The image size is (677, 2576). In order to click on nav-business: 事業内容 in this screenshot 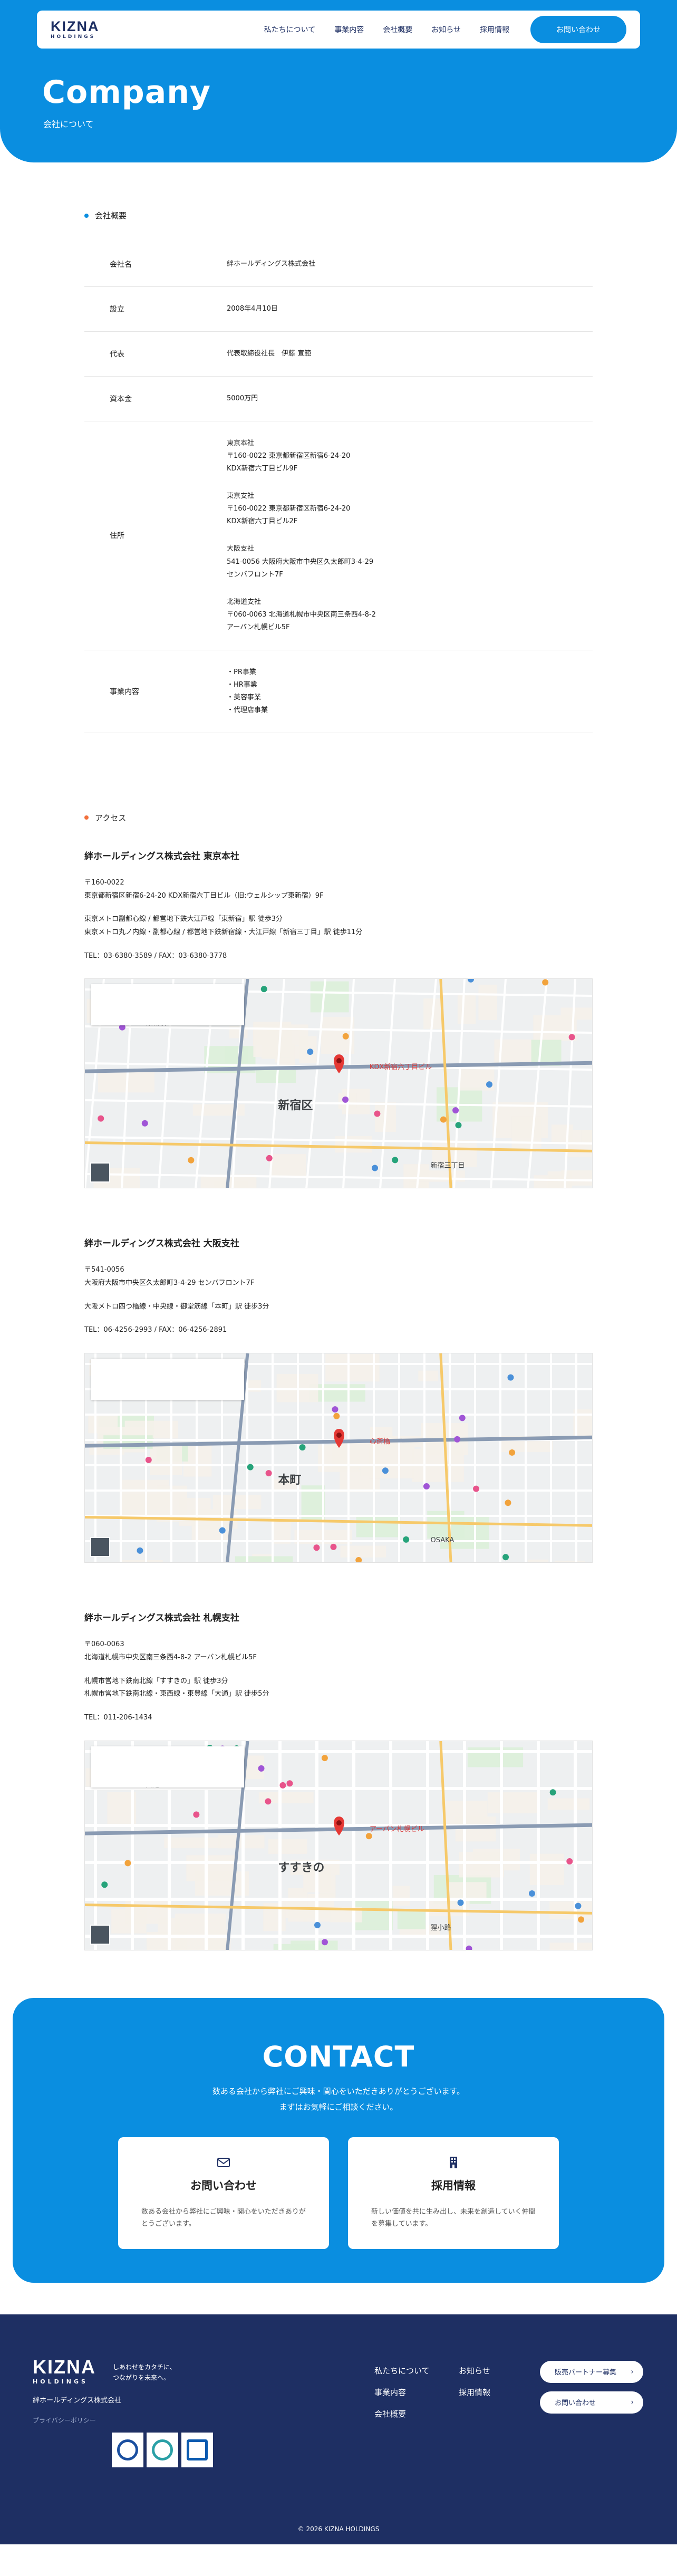, I will do `click(349, 30)`.